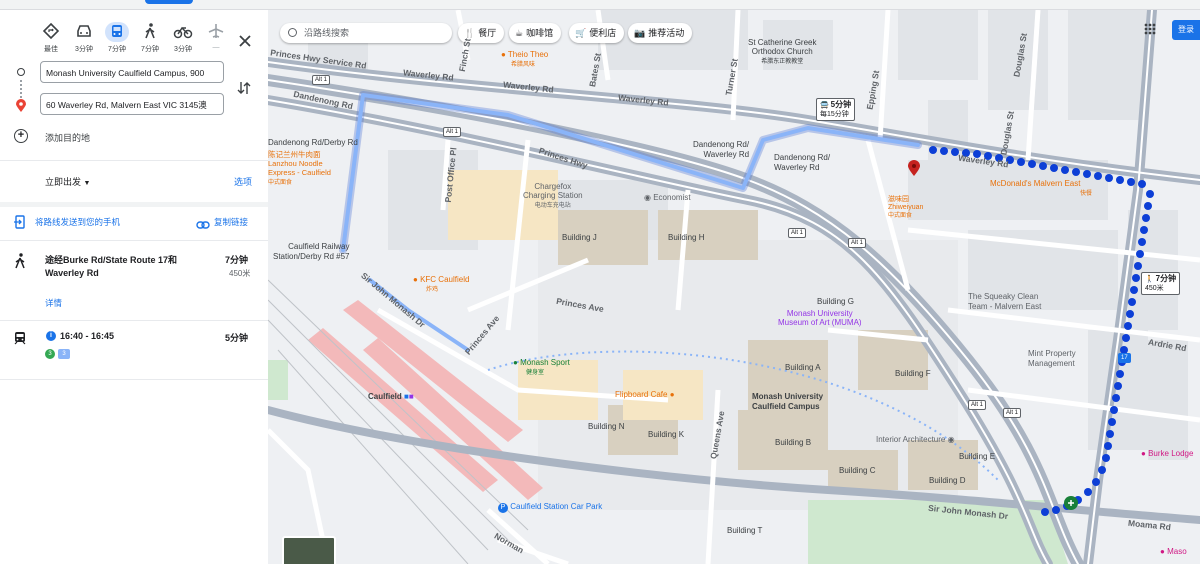 The width and height of the screenshot is (1200, 564). Describe the element at coordinates (53, 303) in the screenshot. I see `route1-details-link: 详情` at that location.